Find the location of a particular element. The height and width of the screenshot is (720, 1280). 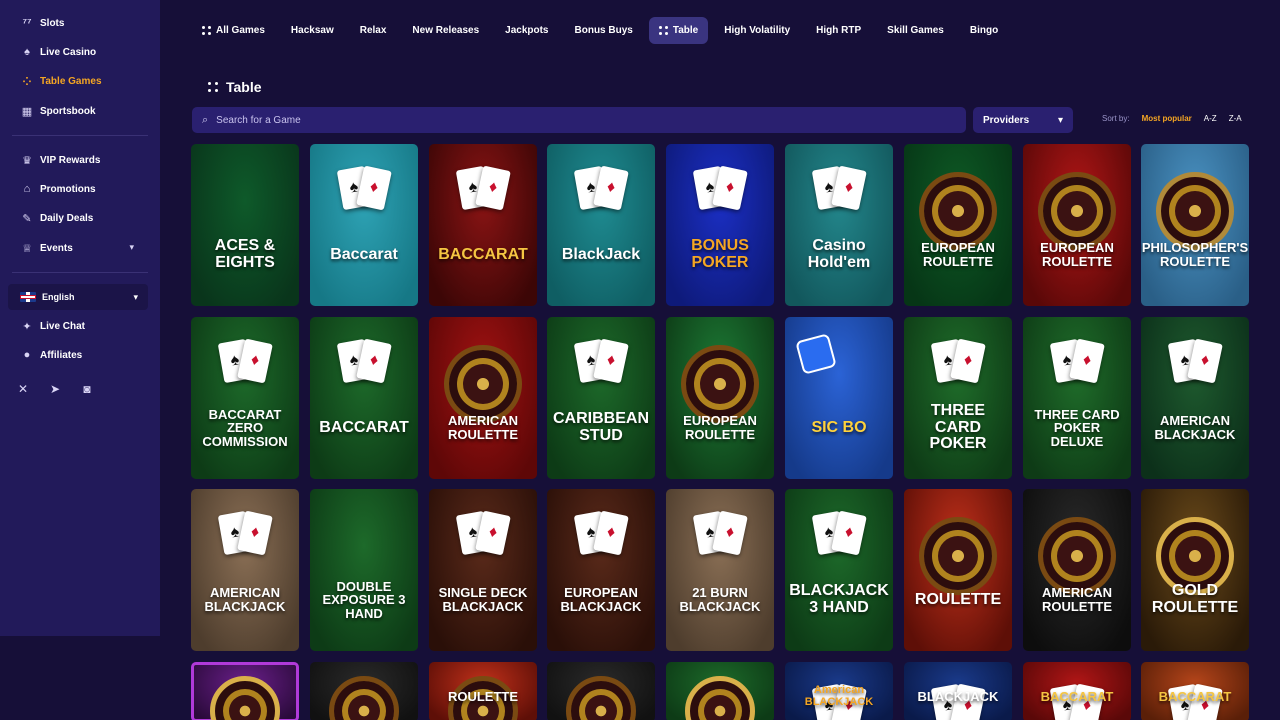

search-input is located at coordinates (566, 120).